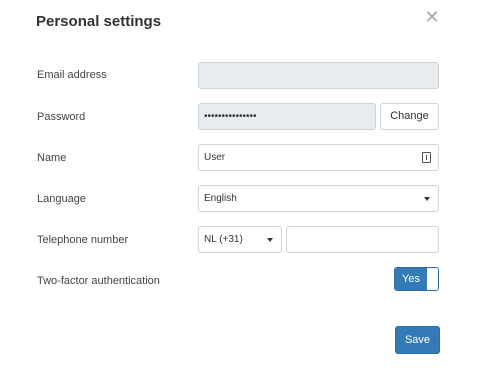 This screenshot has height=370, width=480. What do you see at coordinates (318, 157) in the screenshot?
I see `name-field: User` at bounding box center [318, 157].